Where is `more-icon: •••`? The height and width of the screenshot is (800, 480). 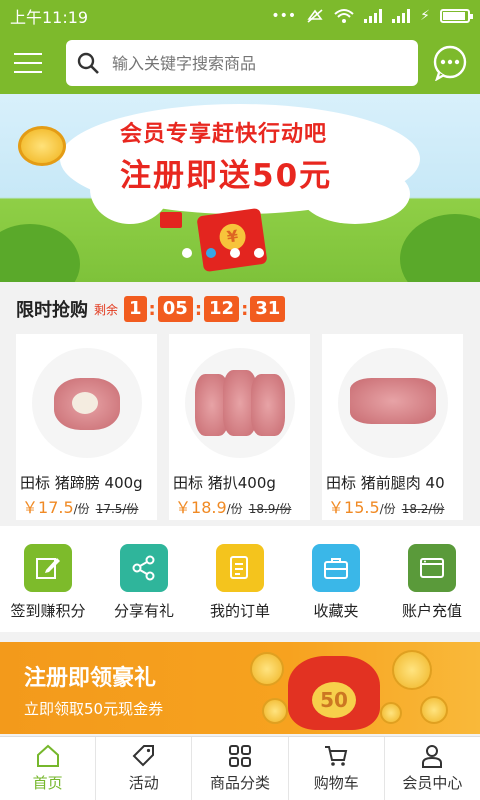 more-icon: ••• is located at coordinates (284, 16).